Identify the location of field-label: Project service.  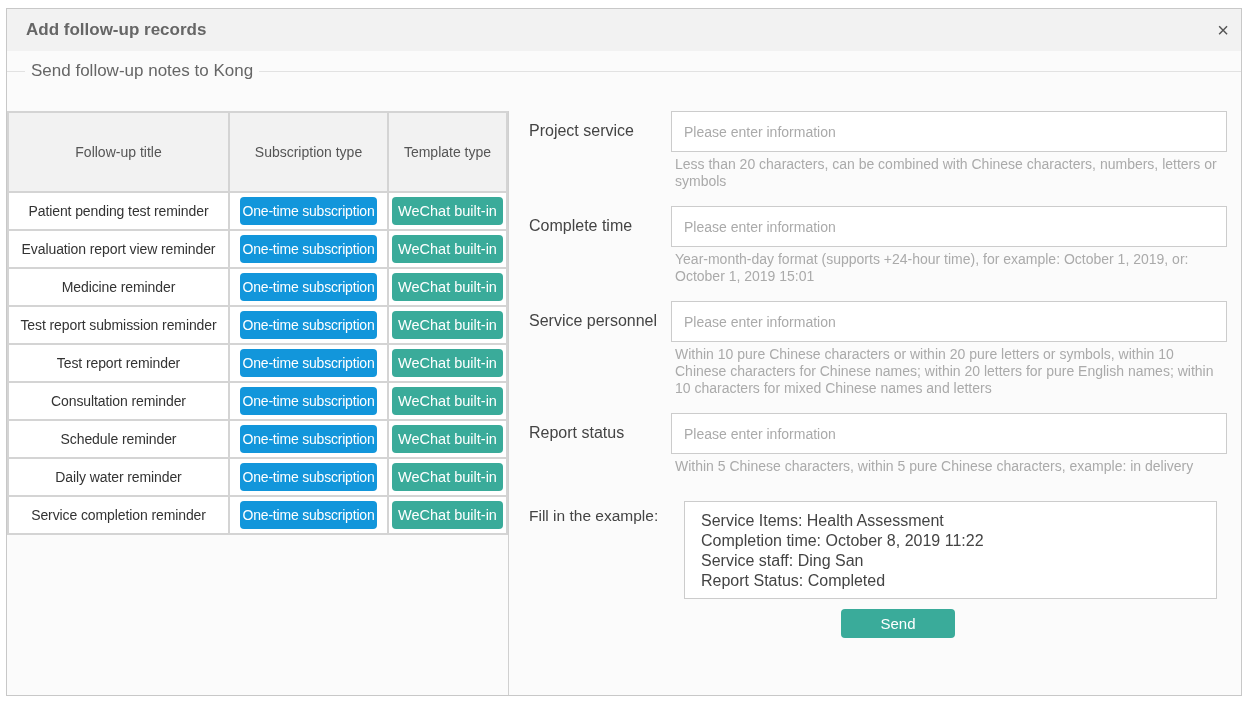
(582, 130).